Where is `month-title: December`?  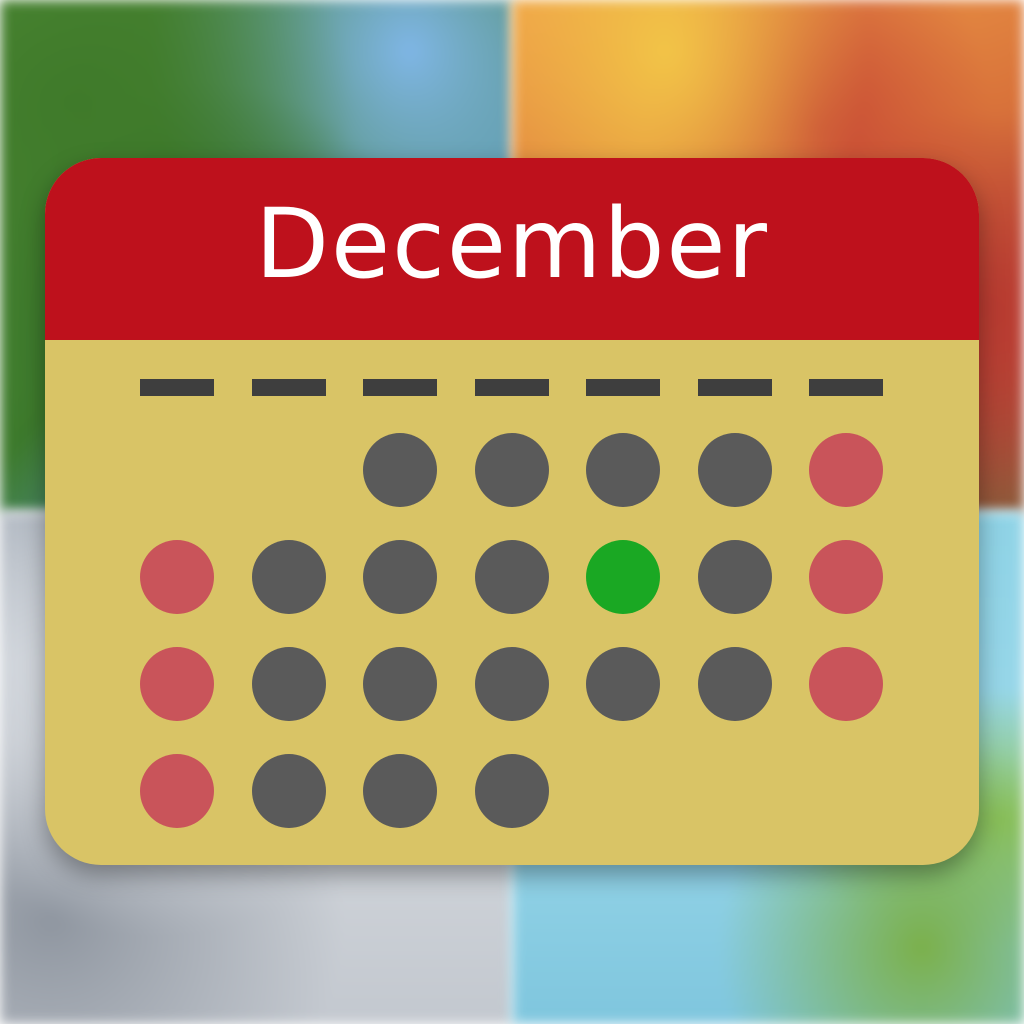 month-title: December is located at coordinates (512, 244).